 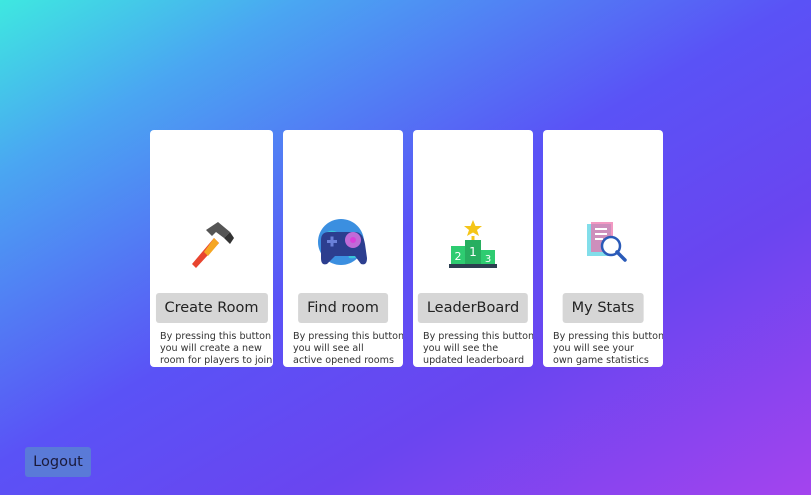 What do you see at coordinates (473, 308) in the screenshot?
I see `leaderboard-button: LeaderBoard` at bounding box center [473, 308].